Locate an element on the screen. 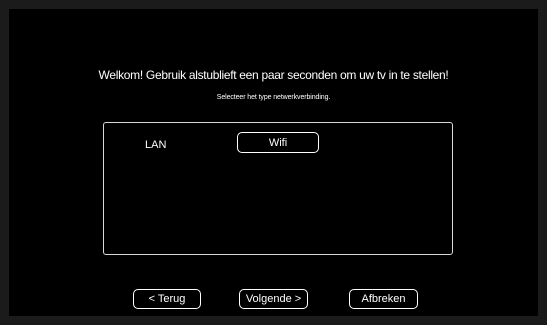  back-button: < Terug is located at coordinates (167, 299).